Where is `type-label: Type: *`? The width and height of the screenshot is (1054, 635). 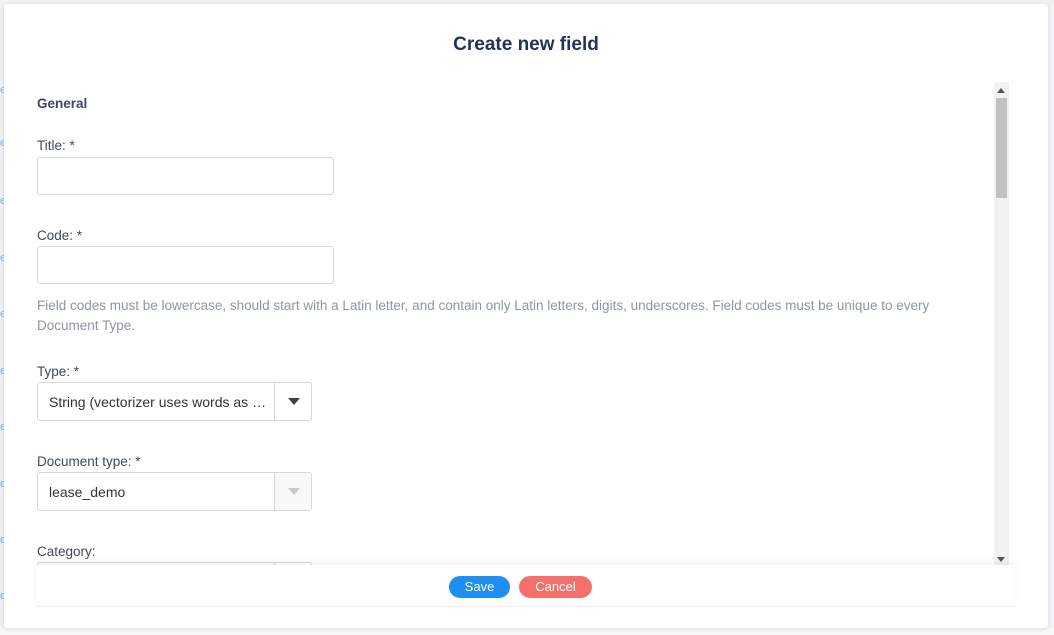
type-label: Type: * is located at coordinates (58, 371).